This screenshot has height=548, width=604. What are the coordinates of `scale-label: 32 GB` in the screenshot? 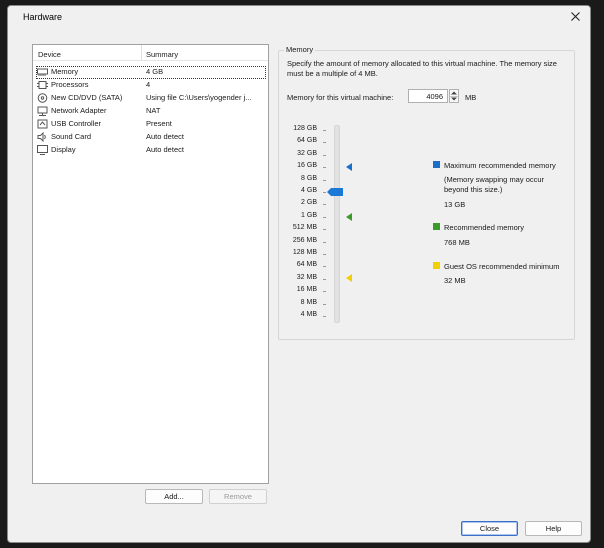 It's located at (307, 153).